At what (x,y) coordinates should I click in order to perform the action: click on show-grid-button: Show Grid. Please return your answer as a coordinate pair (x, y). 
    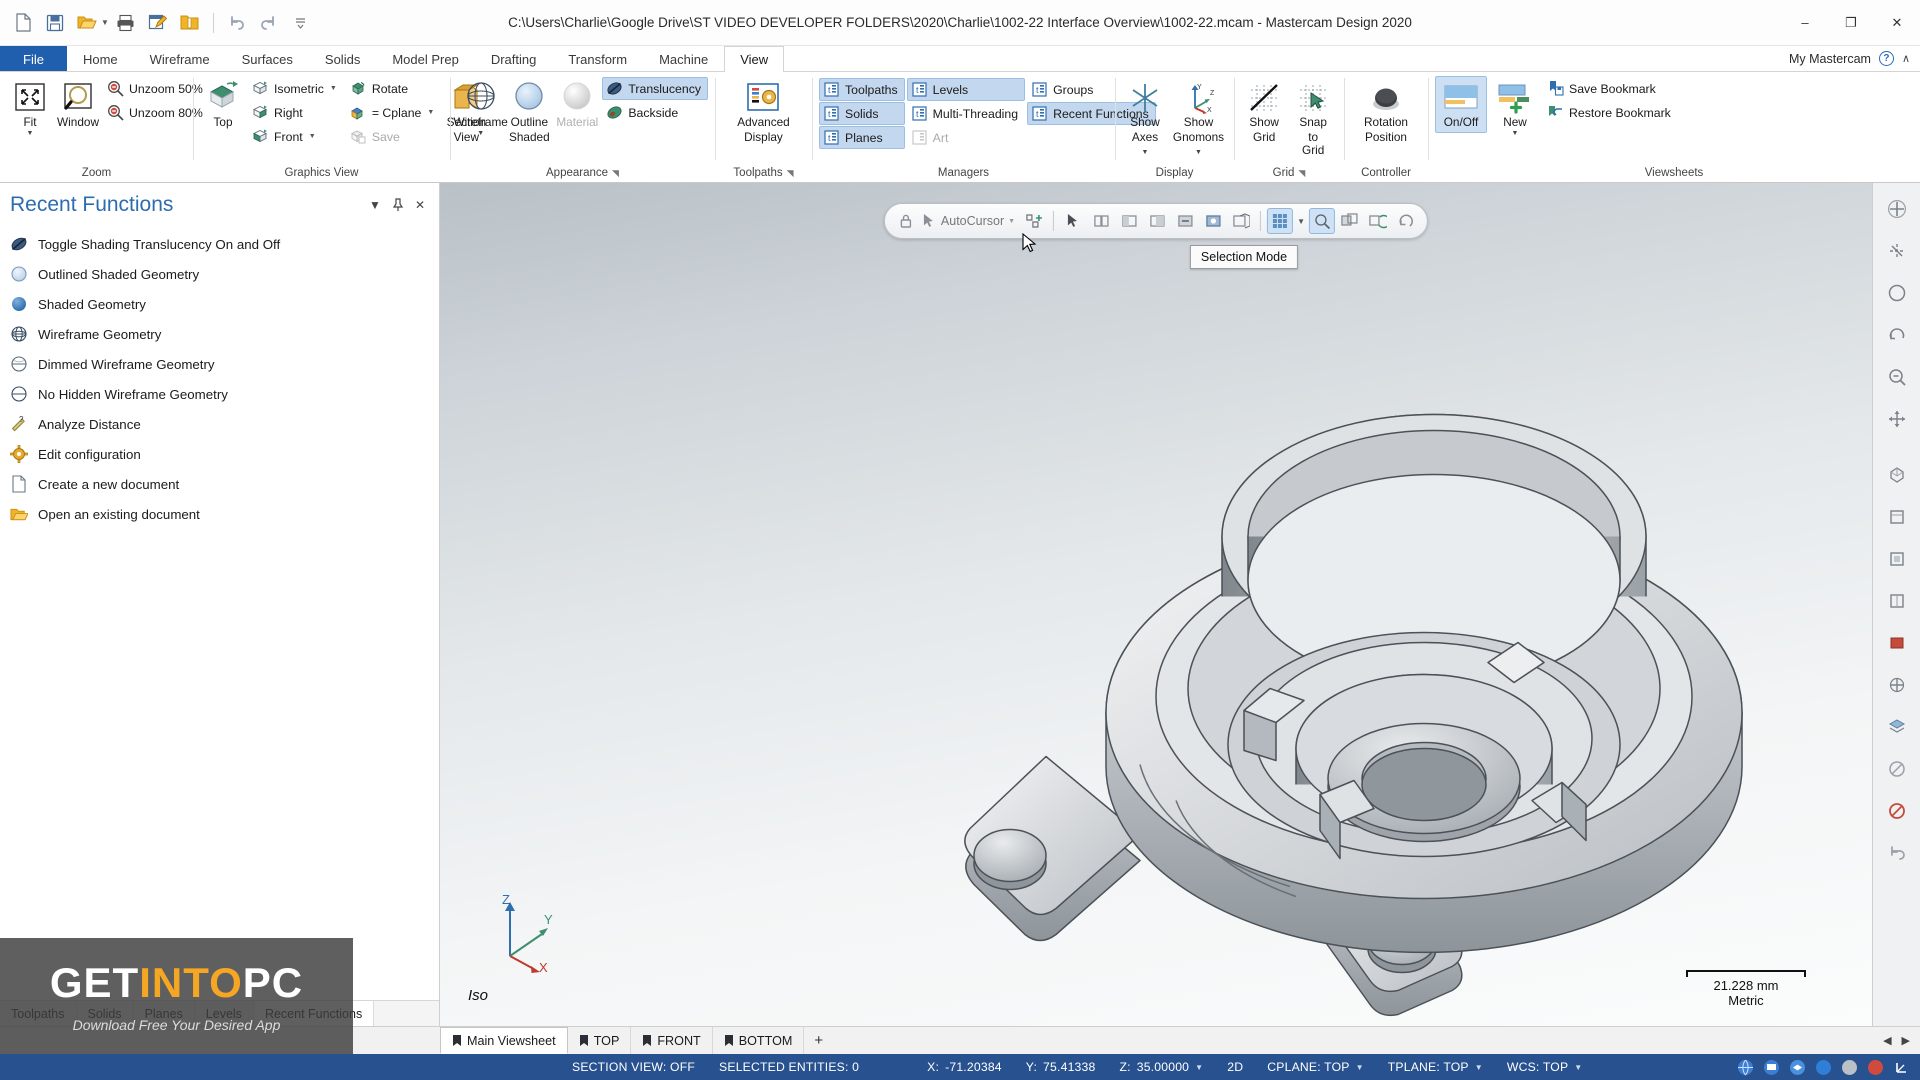
    Looking at the image, I should click on (1264, 112).